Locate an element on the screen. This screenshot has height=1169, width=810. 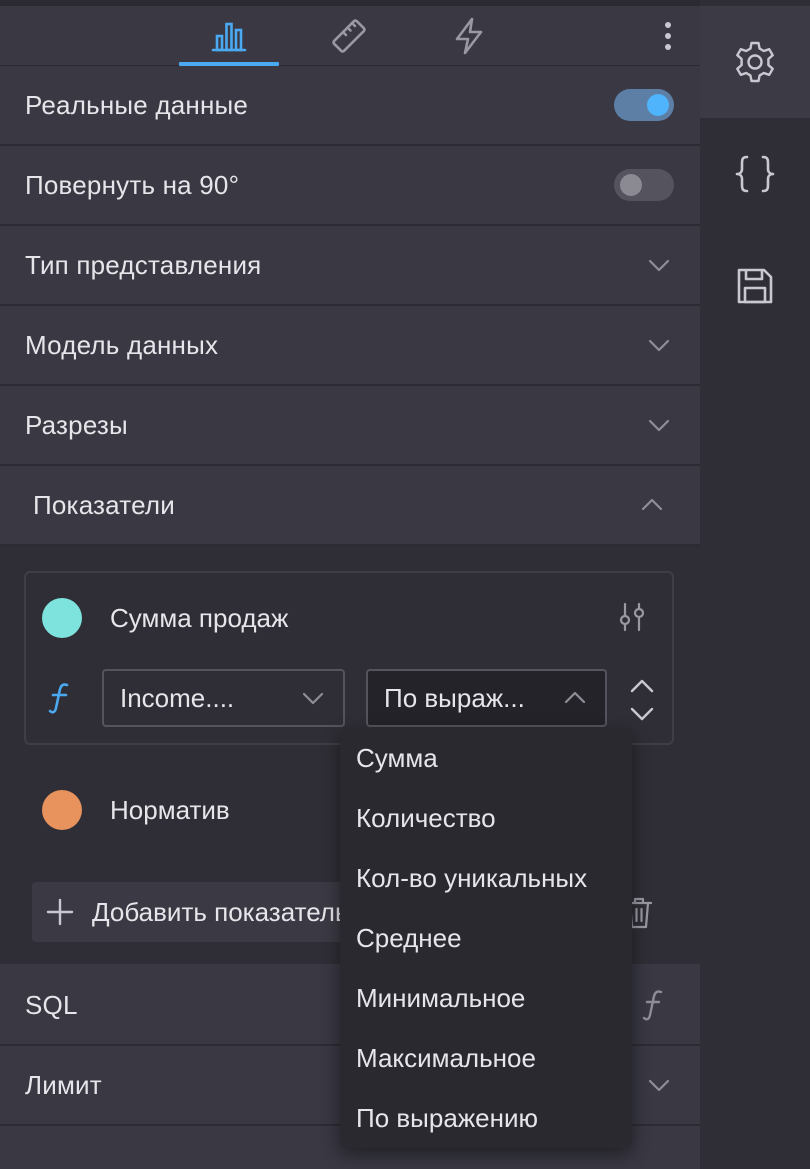
section-dimensions-label: Разрезы is located at coordinates (76, 424).